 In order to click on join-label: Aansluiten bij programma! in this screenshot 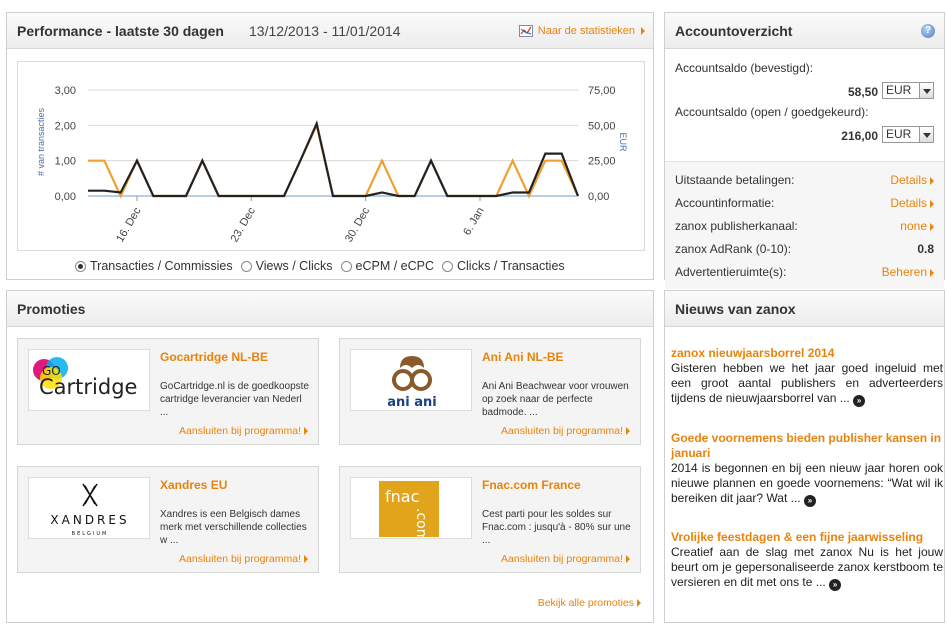, I will do `click(562, 431)`.